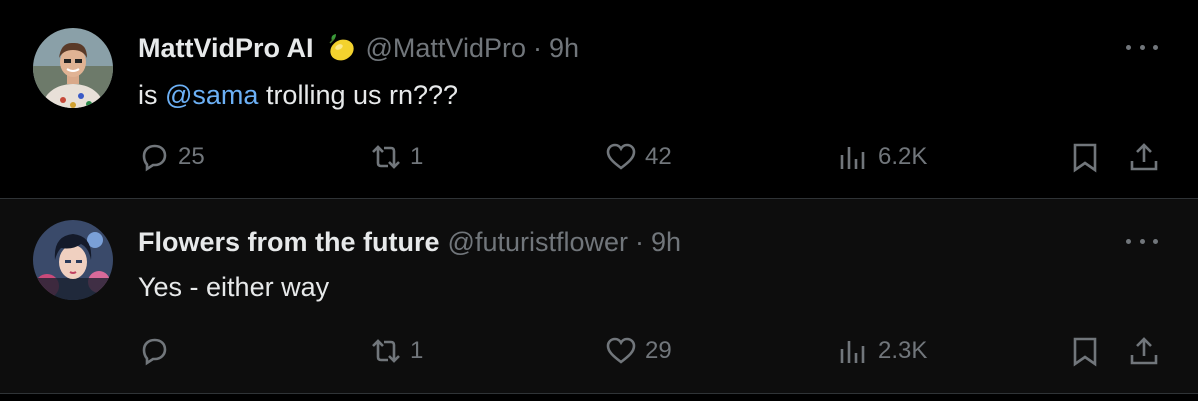  What do you see at coordinates (73, 260) in the screenshot?
I see `avatar-futuristflower` at bounding box center [73, 260].